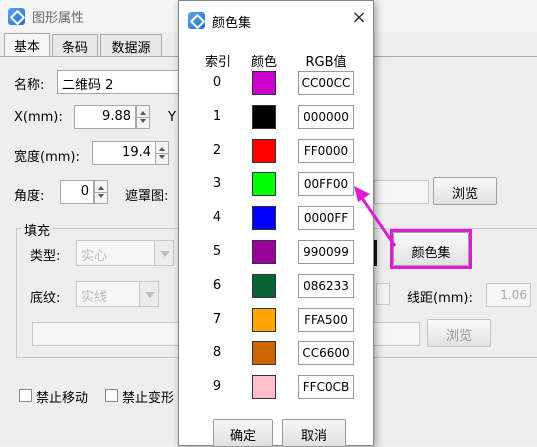 This screenshot has width=537, height=447. Describe the element at coordinates (45, 298) in the screenshot. I see `pattern-label: 底纹:` at that location.